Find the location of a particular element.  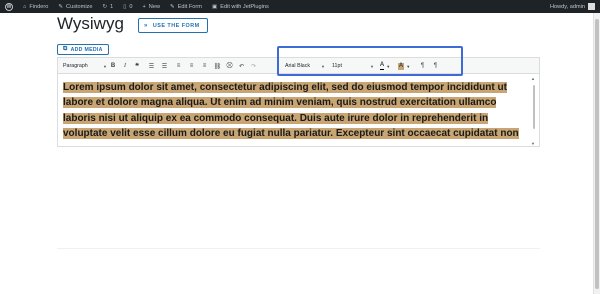

home-icon: ⌂ is located at coordinates (25, 6).